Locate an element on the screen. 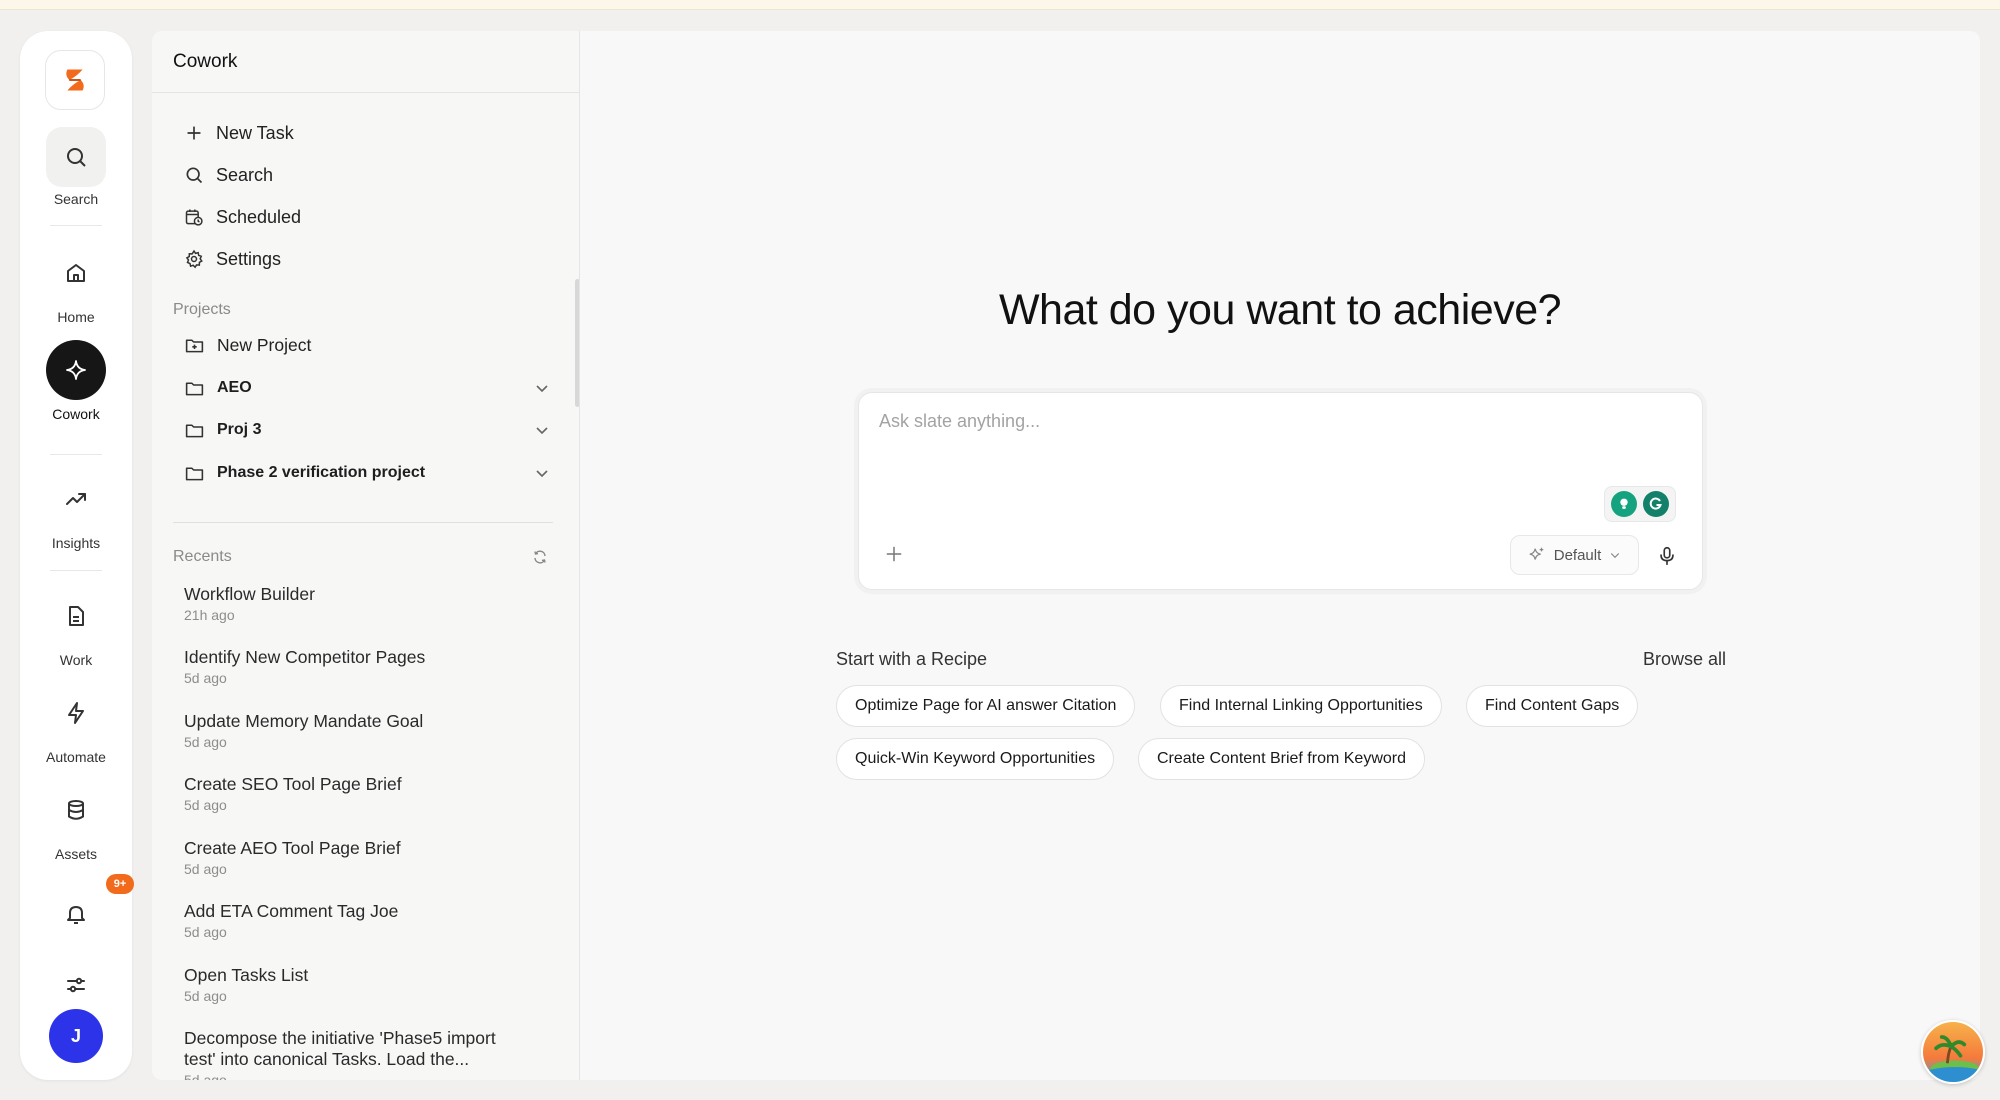  rail-label: Automate is located at coordinates (76, 757).